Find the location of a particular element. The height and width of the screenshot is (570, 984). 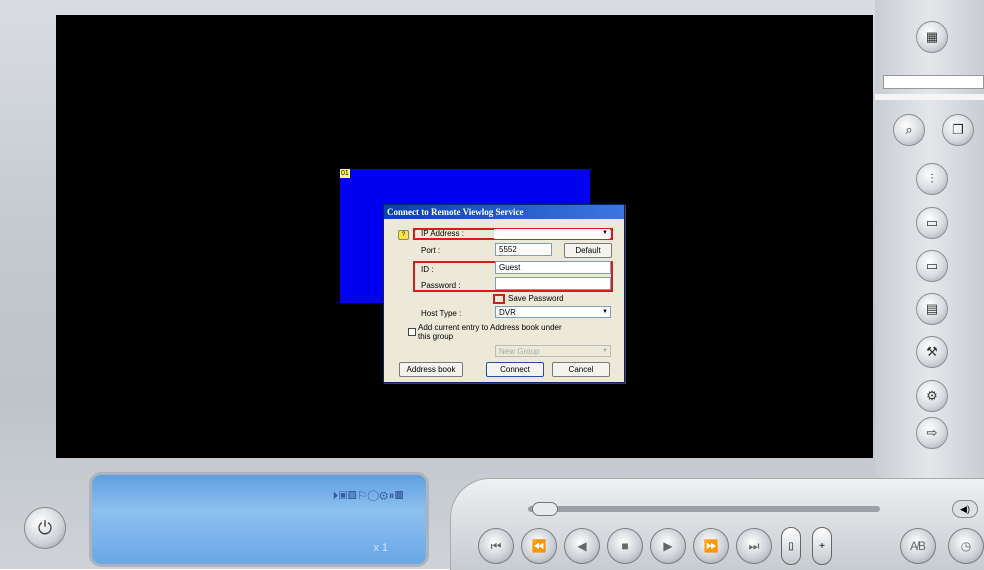

save-dsp-icon: ▭ is located at coordinates (932, 266).